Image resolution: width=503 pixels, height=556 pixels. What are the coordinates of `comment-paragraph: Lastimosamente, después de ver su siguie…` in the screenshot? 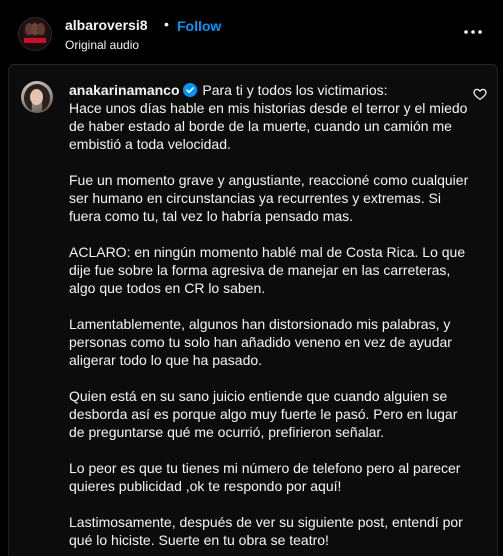 It's located at (266, 531).